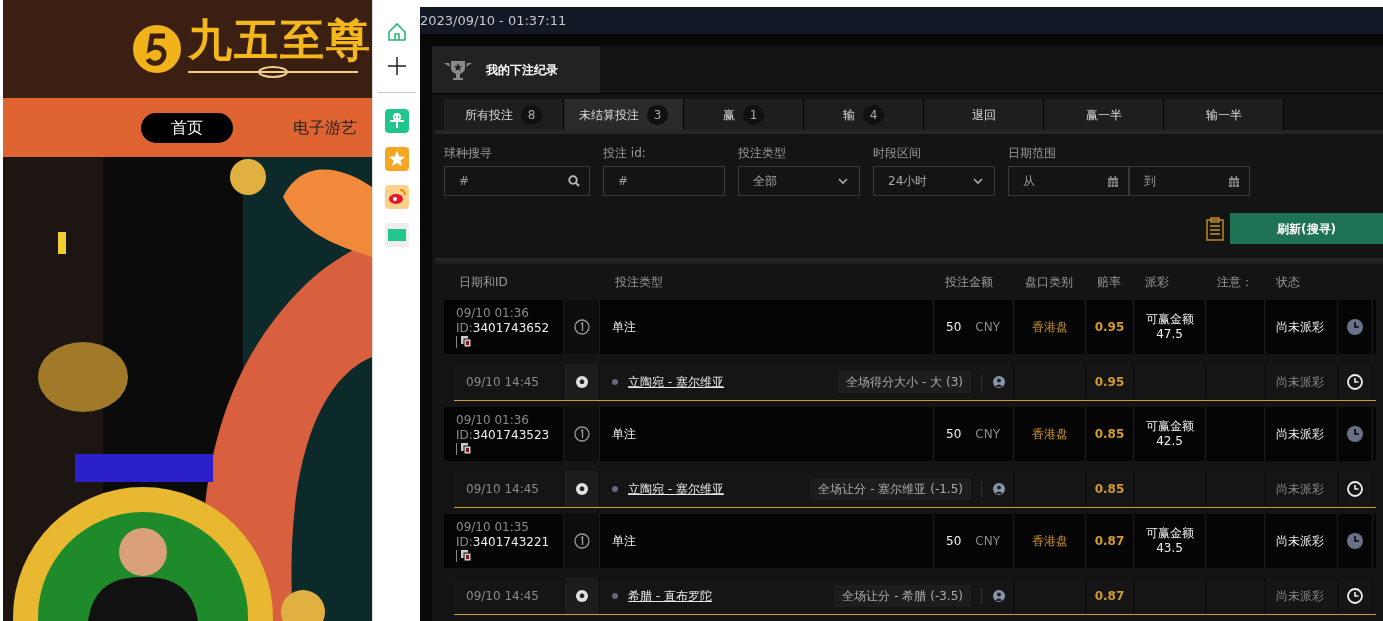 This screenshot has width=1383, height=621. I want to click on bet-id: ID:3401743221, so click(503, 542).